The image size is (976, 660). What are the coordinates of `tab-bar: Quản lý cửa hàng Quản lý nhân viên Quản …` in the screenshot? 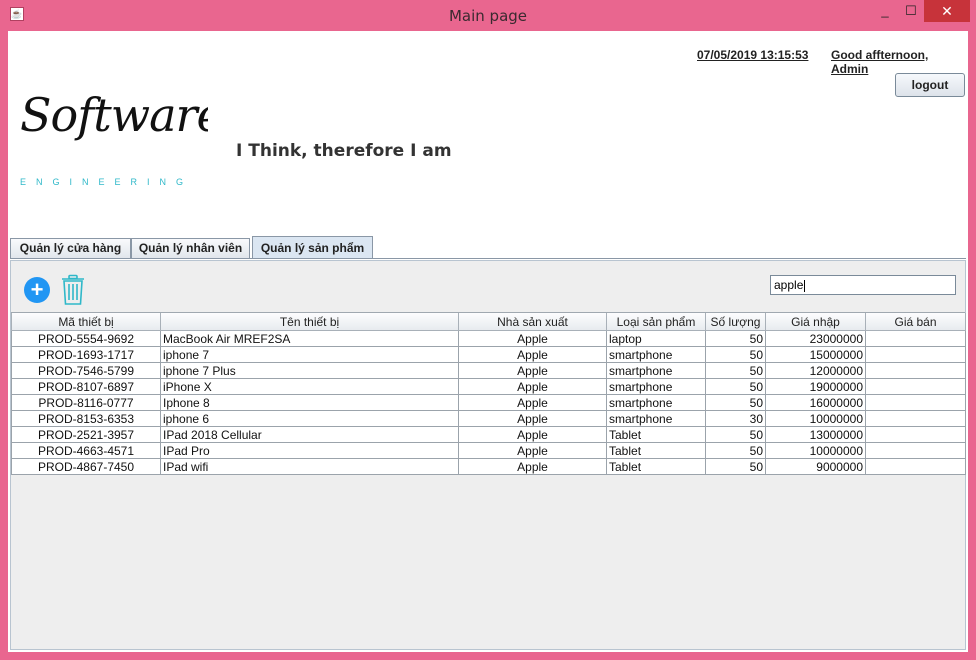 It's located at (489, 247).